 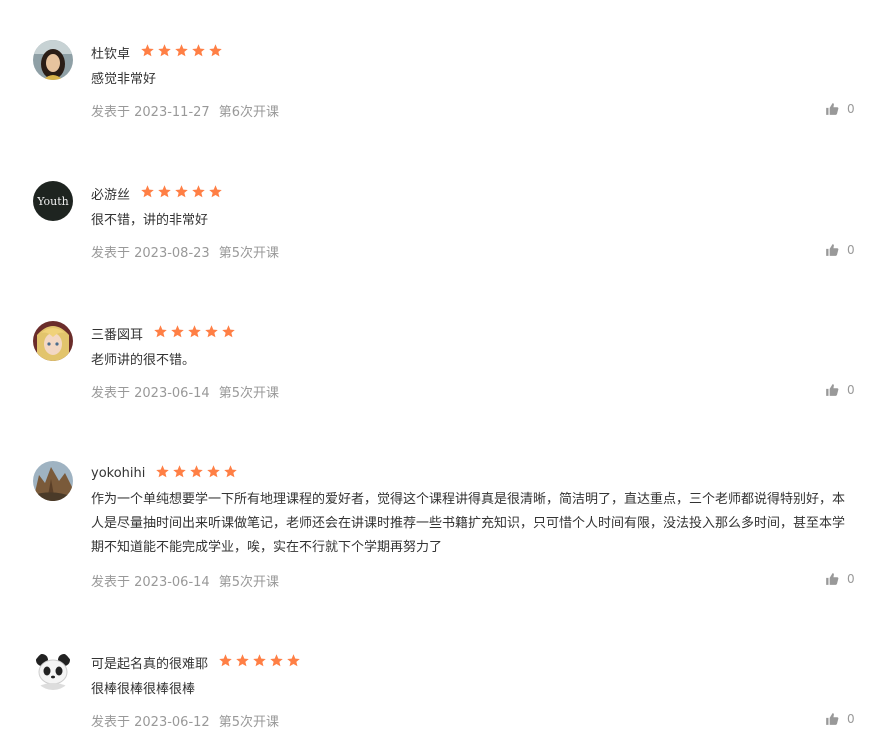 What do you see at coordinates (150, 112) in the screenshot?
I see `post-date: 发表于 2023-11-27` at bounding box center [150, 112].